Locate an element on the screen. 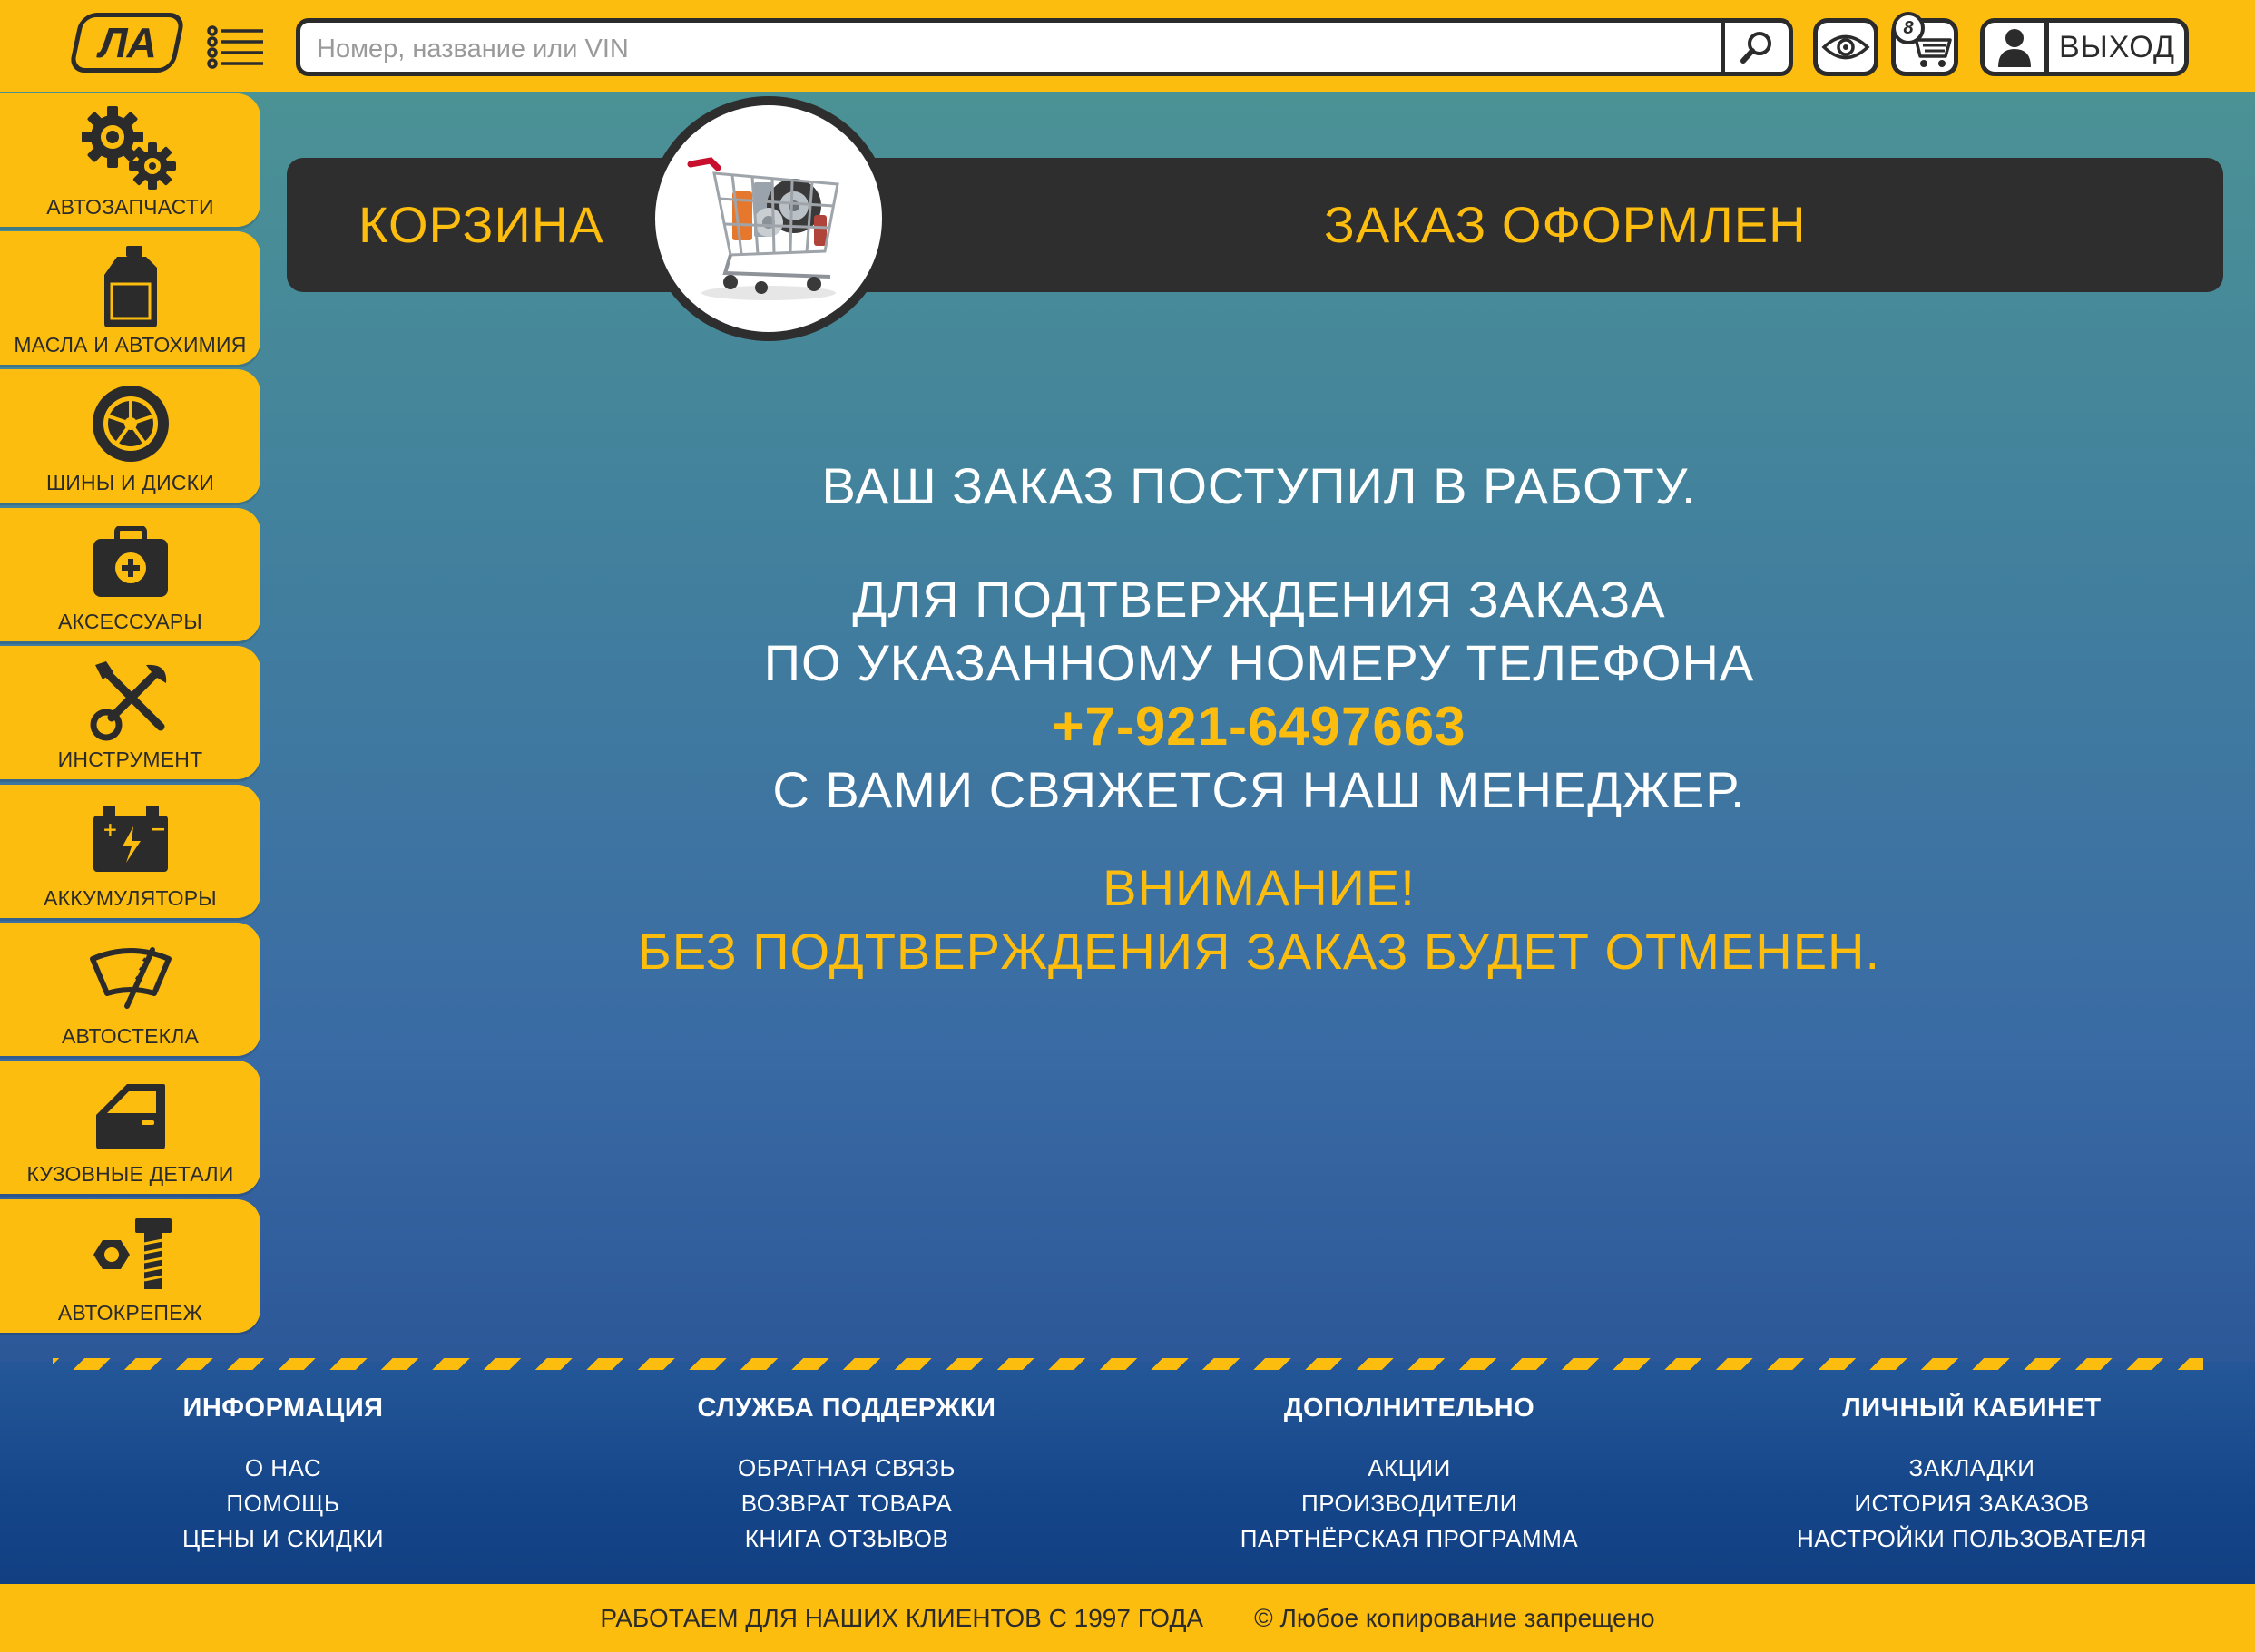 This screenshot has width=2255, height=1652. footer-link: ЦЕНЫ И СКИДКИ is located at coordinates (283, 1539).